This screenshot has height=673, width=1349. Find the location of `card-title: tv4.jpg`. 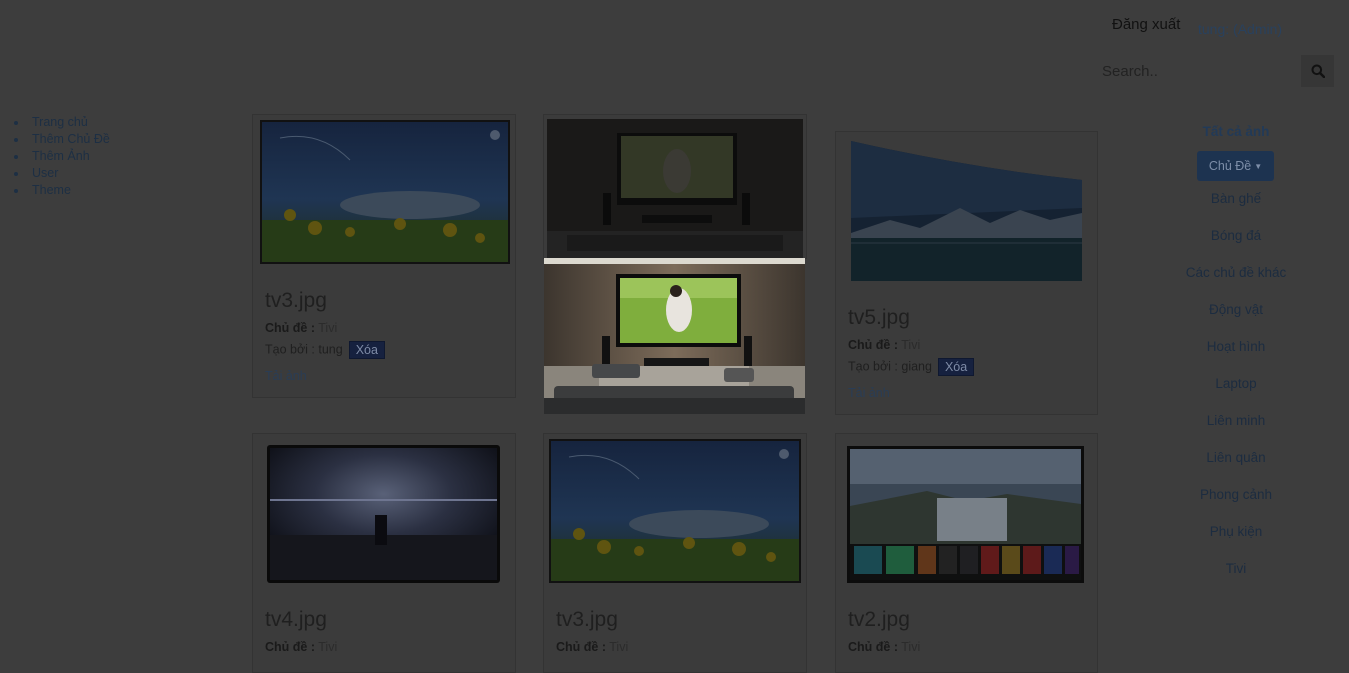

card-title: tv4.jpg is located at coordinates (296, 619).